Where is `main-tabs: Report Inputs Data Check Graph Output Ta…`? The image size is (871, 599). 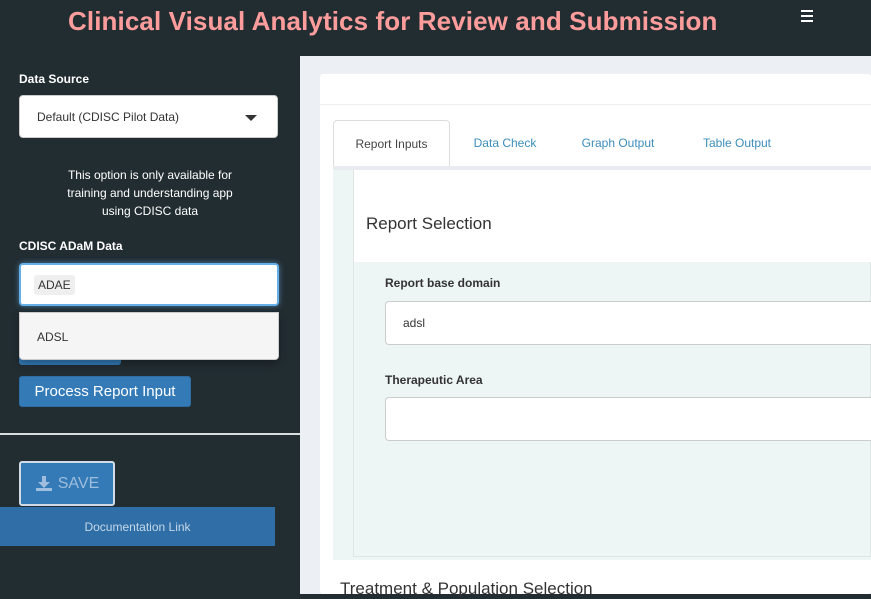
main-tabs: Report Inputs Data Check Graph Output Ta… is located at coordinates (602, 143).